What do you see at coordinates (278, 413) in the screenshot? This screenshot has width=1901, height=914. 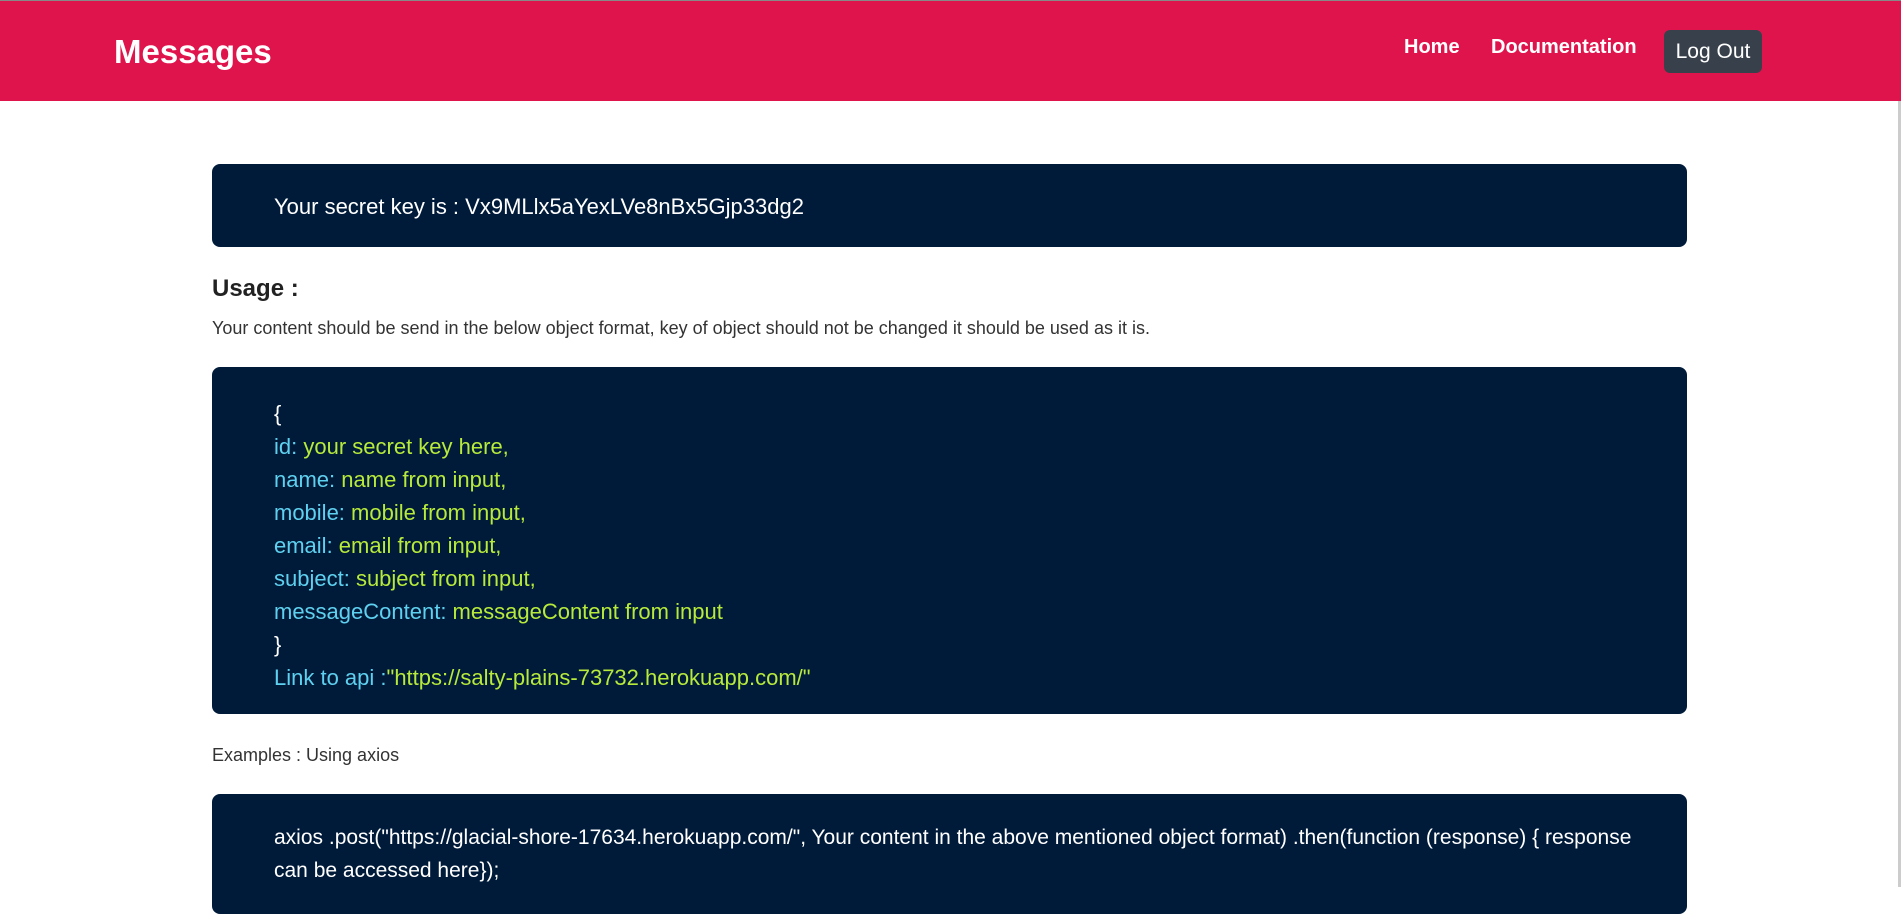 I see `code-open-brace: {` at bounding box center [278, 413].